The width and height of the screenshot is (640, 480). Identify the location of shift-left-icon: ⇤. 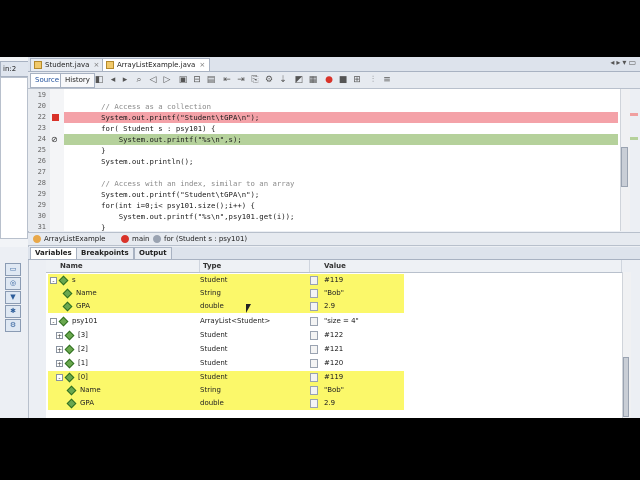
(227, 80).